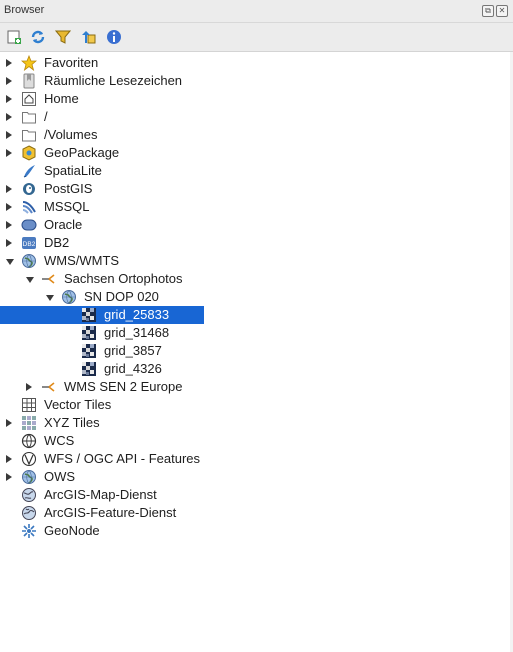  Describe the element at coordinates (256, 369) in the screenshot. I see `tree-item: grid_4326` at that location.